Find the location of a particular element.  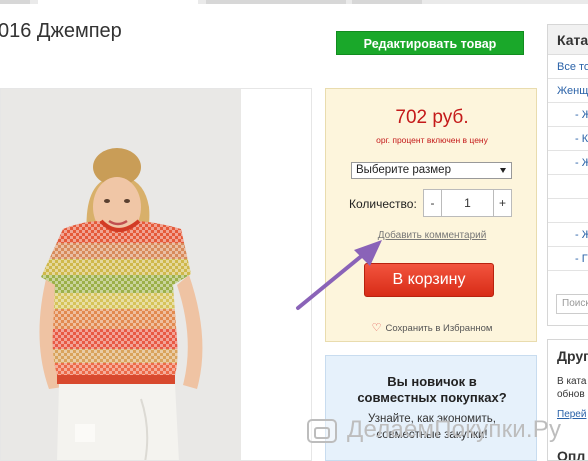

sidebar-item-all: Все тов is located at coordinates (568, 67).